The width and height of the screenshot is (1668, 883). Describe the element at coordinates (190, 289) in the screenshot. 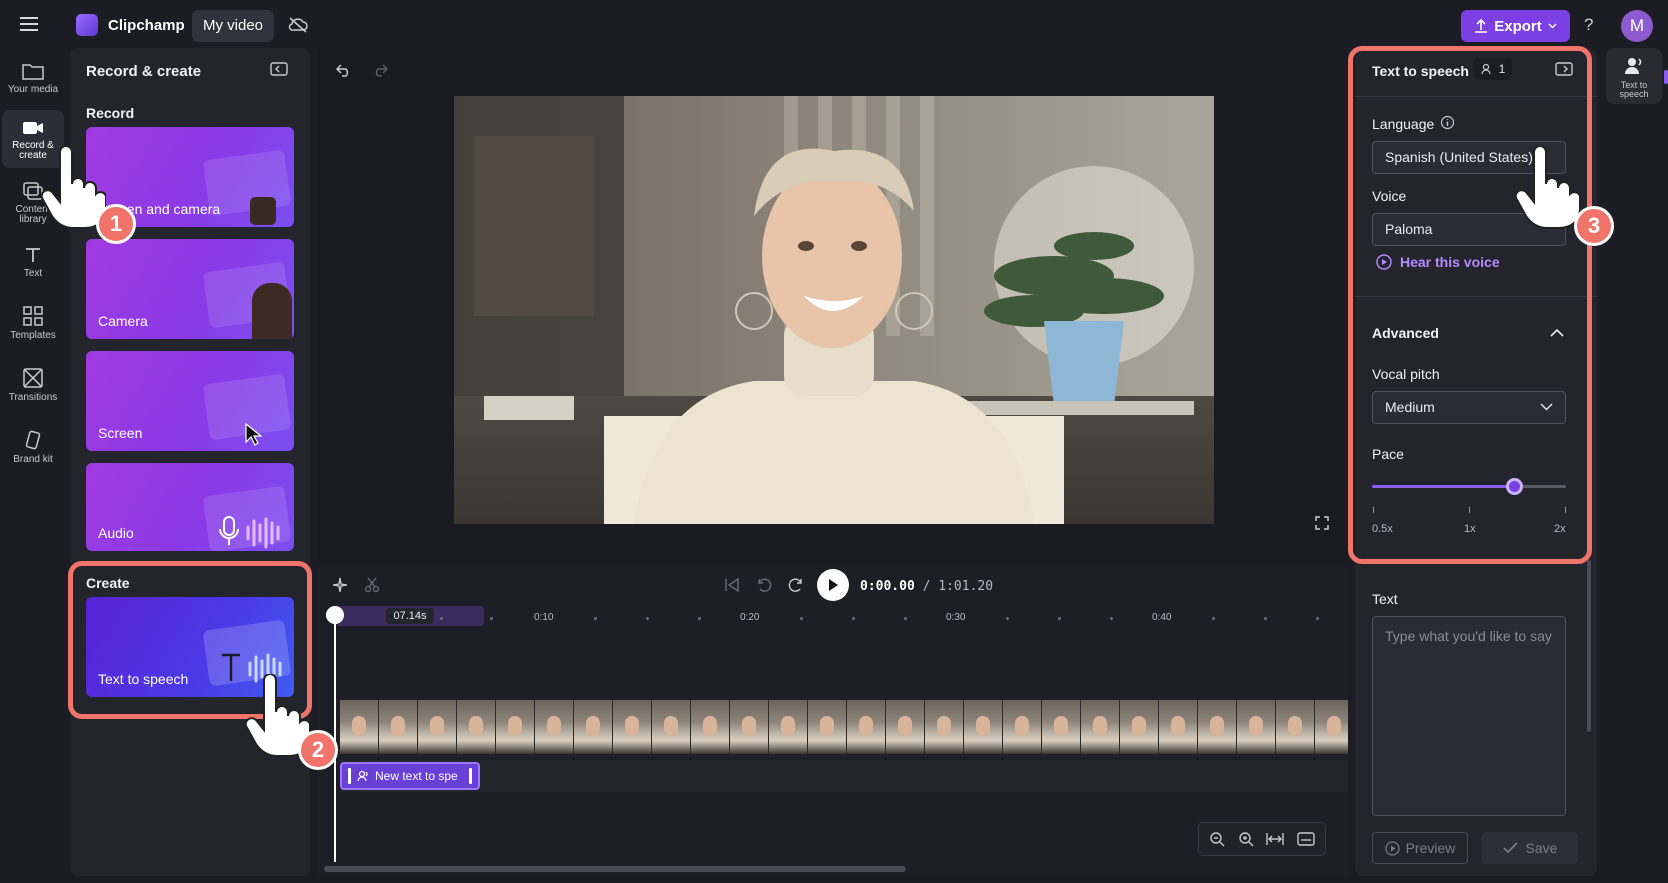

I see `camera-card: Camera` at that location.